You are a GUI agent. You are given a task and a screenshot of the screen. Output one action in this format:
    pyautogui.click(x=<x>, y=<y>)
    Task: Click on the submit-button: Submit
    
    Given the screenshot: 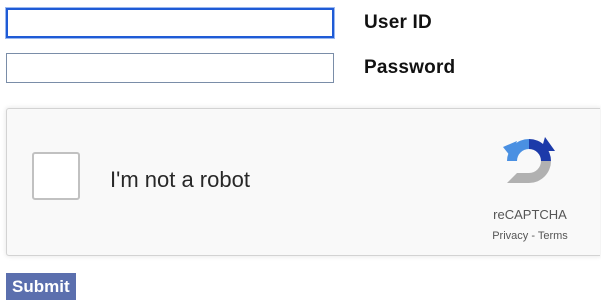 What is the action you would take?
    pyautogui.click(x=41, y=286)
    